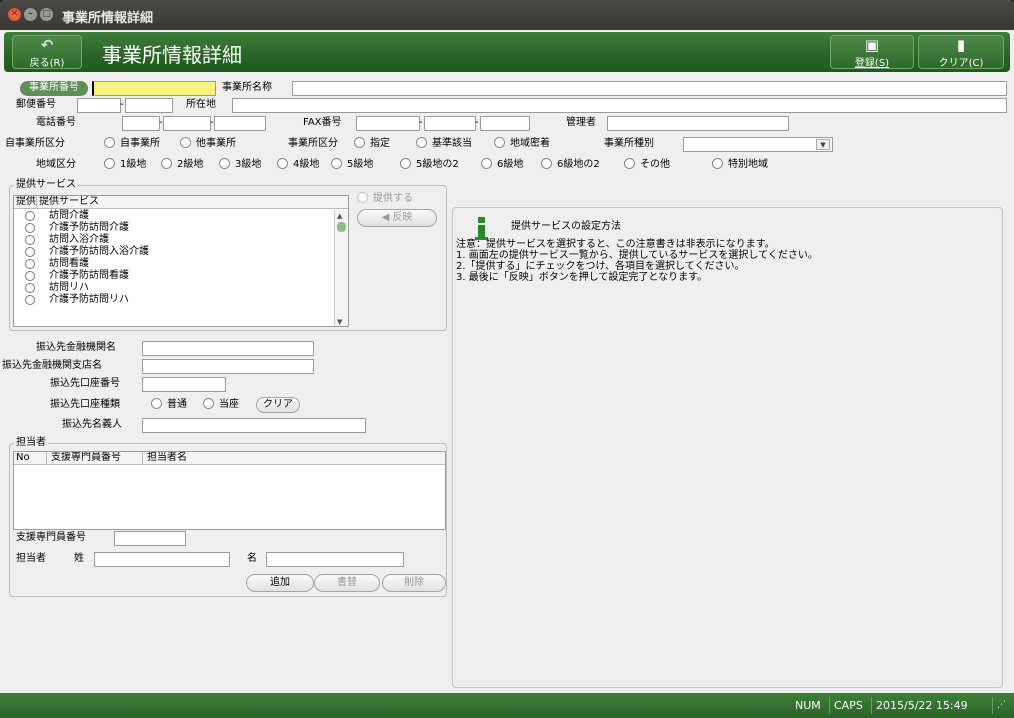  I want to click on checkbox-icon, so click(362, 197).